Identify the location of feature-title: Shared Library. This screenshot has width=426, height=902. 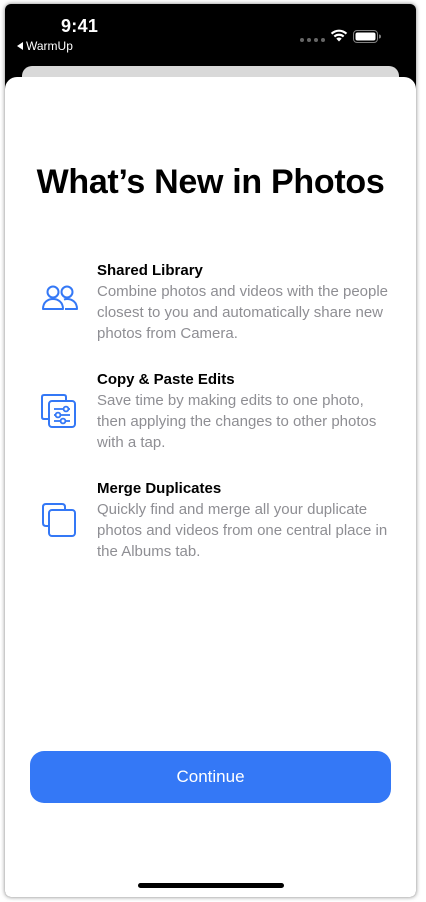
(150, 270).